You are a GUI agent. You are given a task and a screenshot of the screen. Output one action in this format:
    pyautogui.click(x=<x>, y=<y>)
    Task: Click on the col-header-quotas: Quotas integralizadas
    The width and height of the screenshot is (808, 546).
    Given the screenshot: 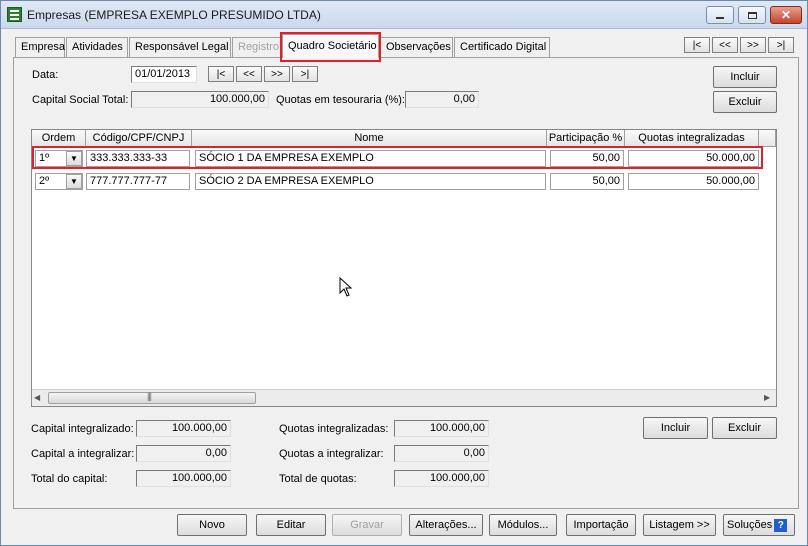 What is the action you would take?
    pyautogui.click(x=692, y=138)
    